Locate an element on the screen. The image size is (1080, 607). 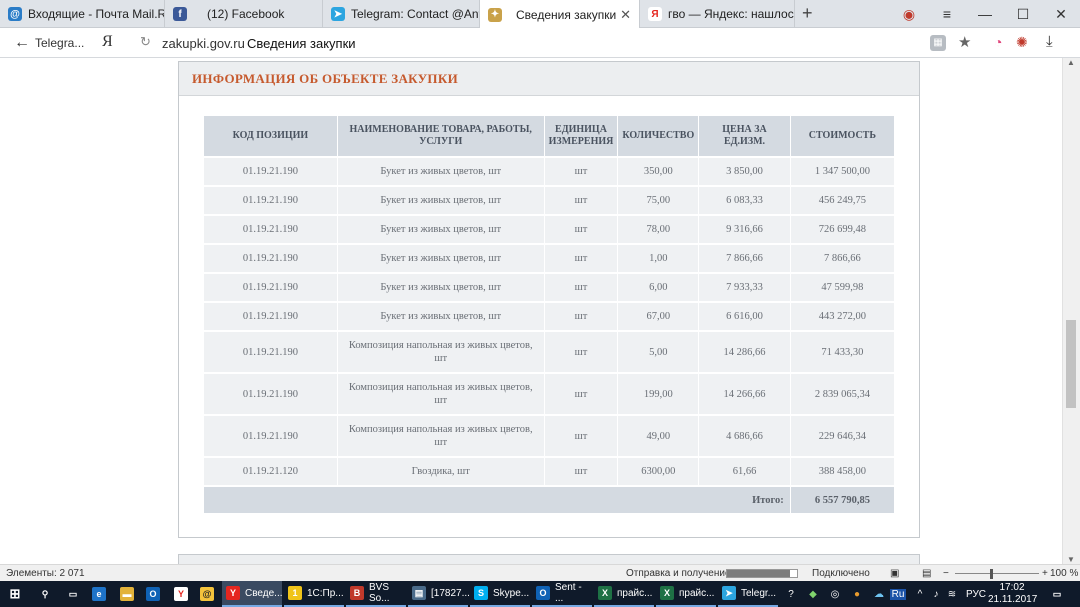
help-icon: ? is located at coordinates (791, 594).